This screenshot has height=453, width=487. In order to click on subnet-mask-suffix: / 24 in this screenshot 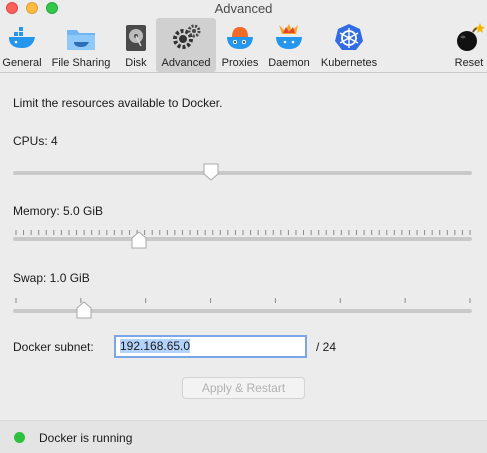, I will do `click(326, 347)`.